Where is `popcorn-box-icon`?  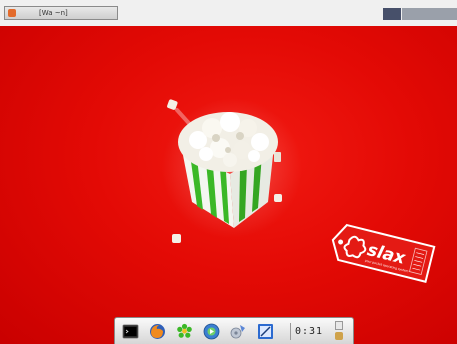
popcorn-box-icon is located at coordinates (232, 170).